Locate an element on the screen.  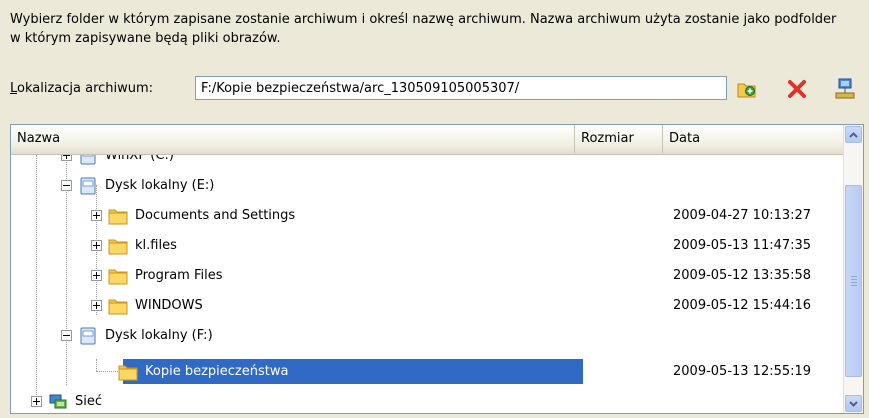
location-label: Lokalizacja archiwum: is located at coordinates (82, 88).